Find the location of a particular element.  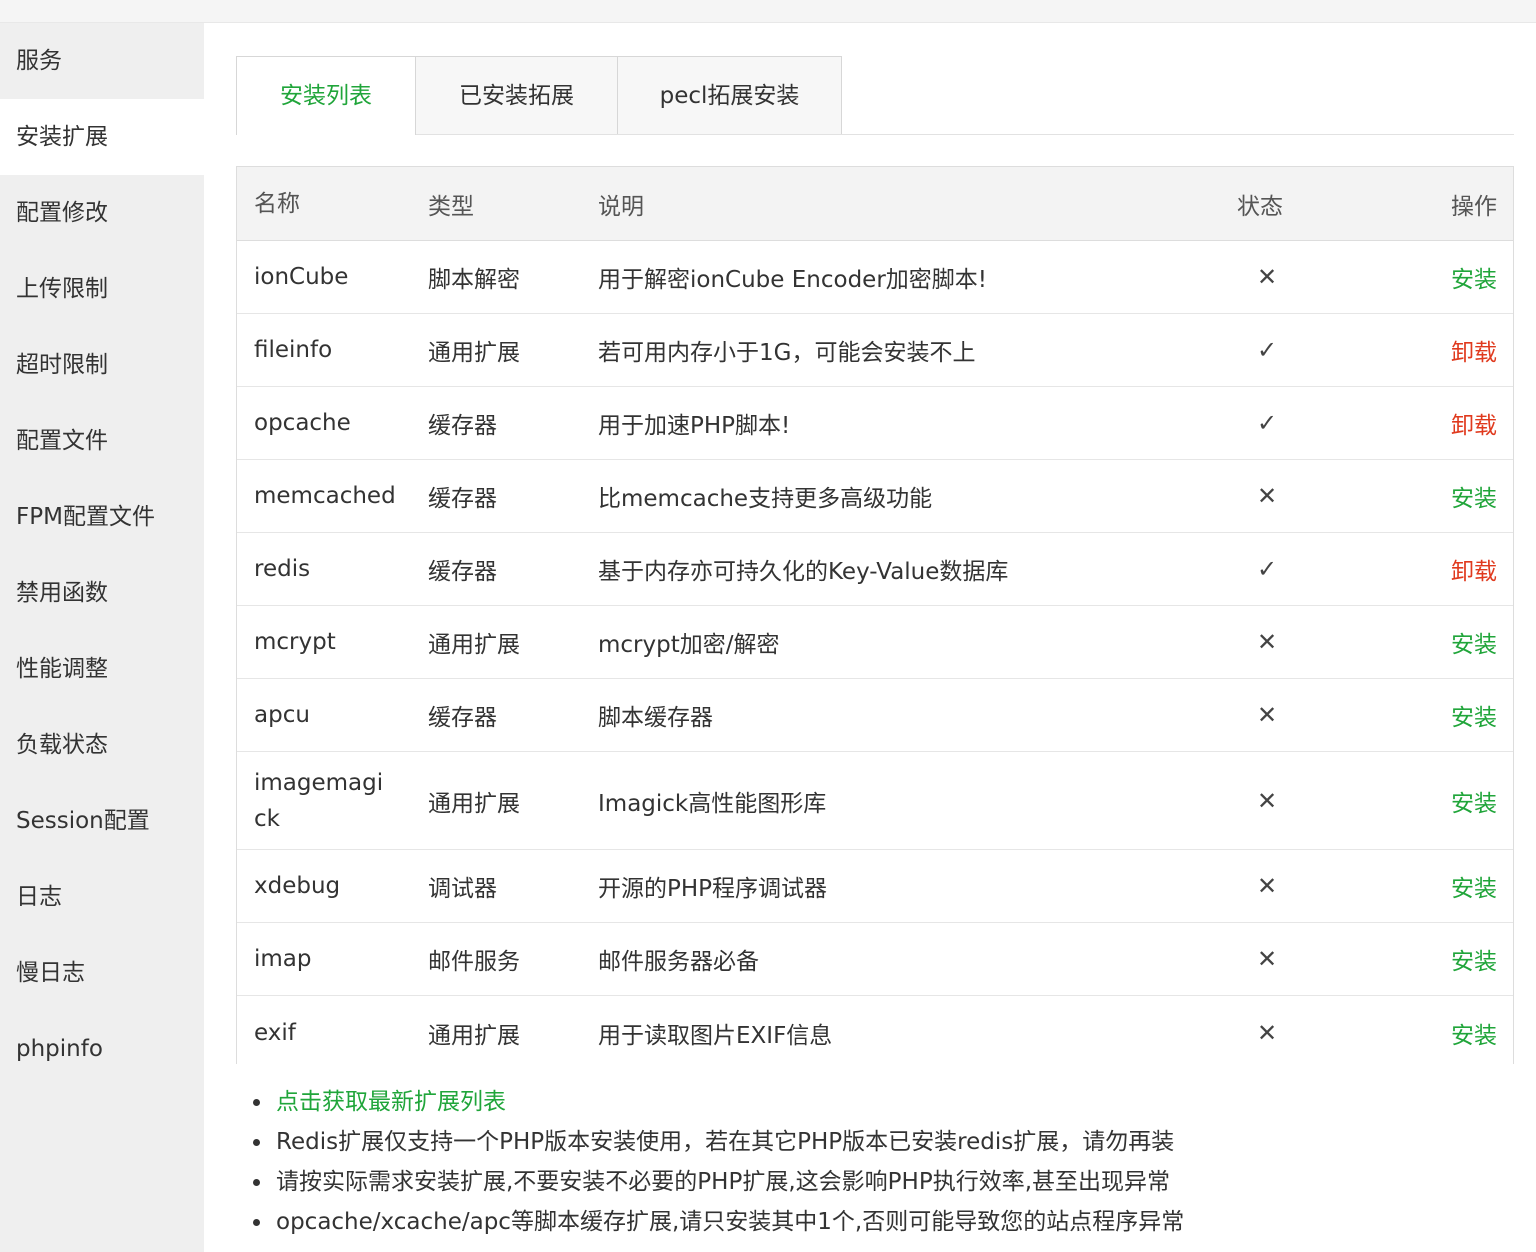

extension-description: 用于读取图片EXIF信息 is located at coordinates (715, 1035).